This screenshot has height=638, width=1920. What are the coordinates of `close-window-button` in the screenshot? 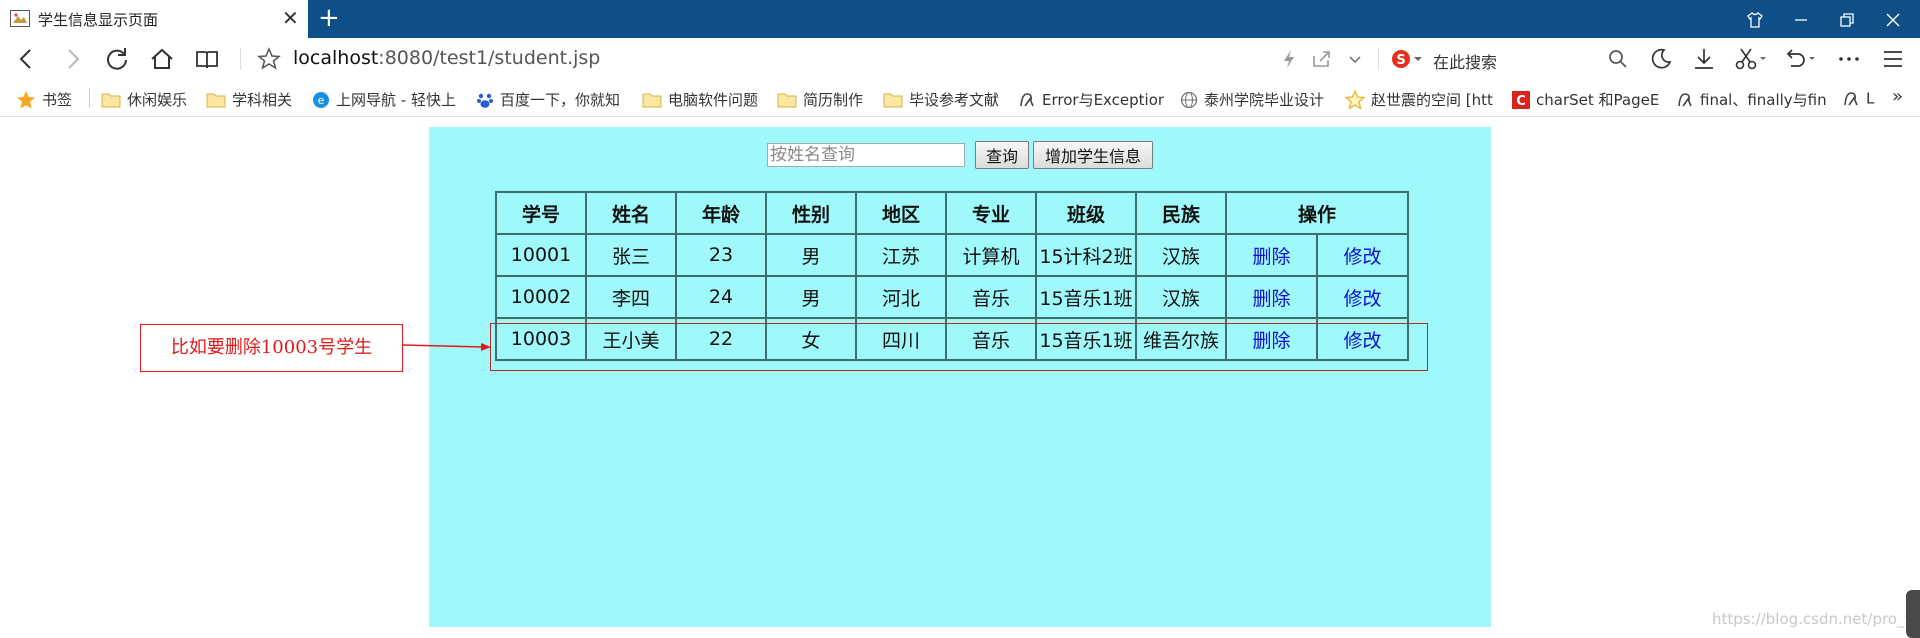 It's located at (1893, 19).